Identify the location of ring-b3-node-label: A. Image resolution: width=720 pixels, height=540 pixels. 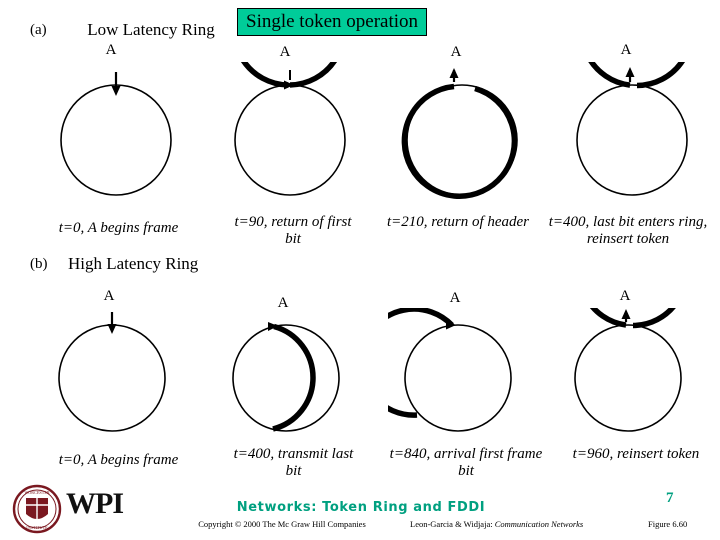
(455, 298).